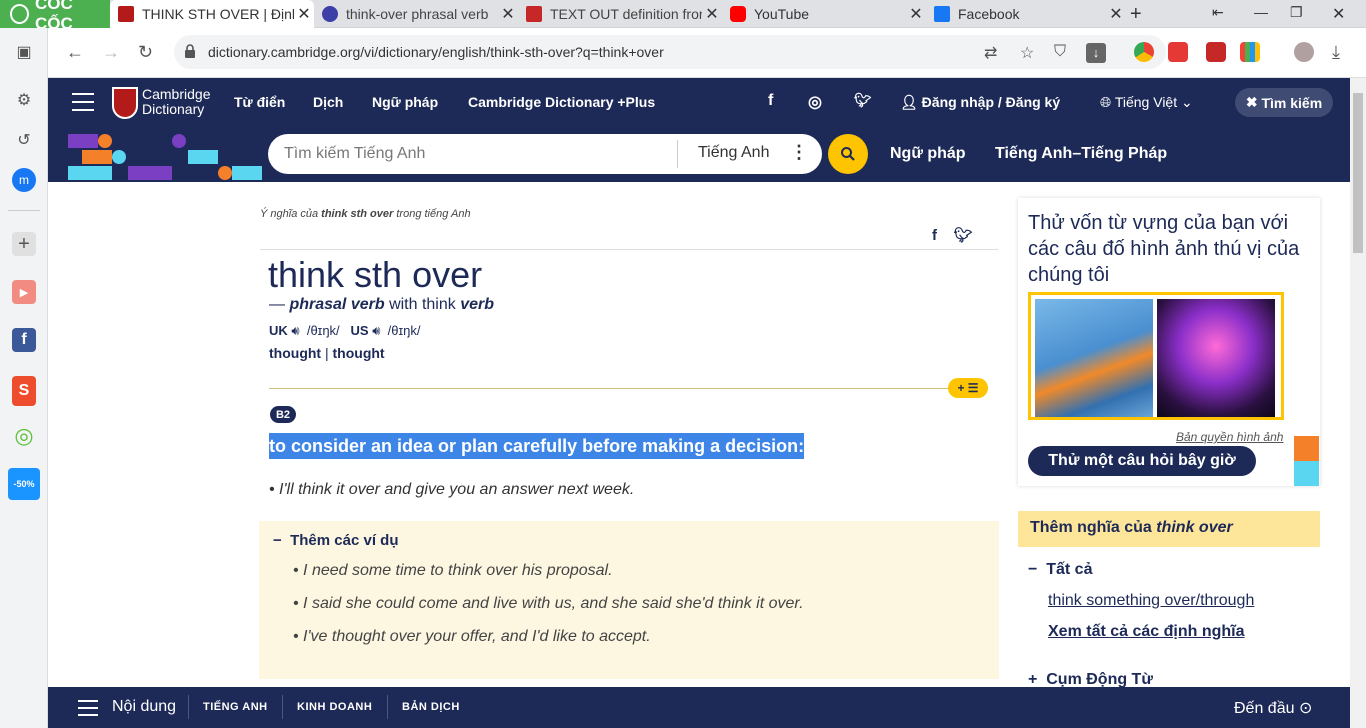 The image size is (1366, 728). What do you see at coordinates (799, 152) in the screenshot?
I see `more-options-icon: ⋮` at bounding box center [799, 152].